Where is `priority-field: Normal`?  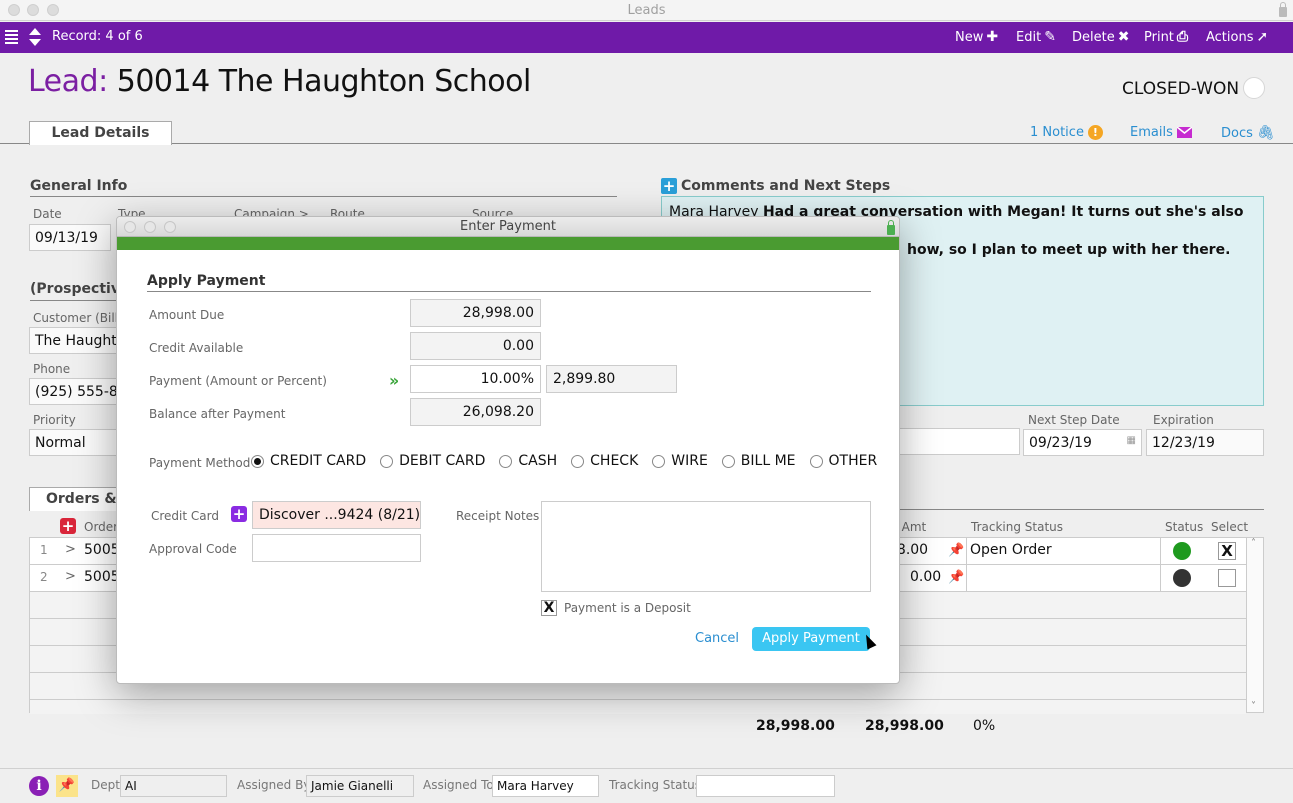 priority-field: Normal is located at coordinates (74, 442).